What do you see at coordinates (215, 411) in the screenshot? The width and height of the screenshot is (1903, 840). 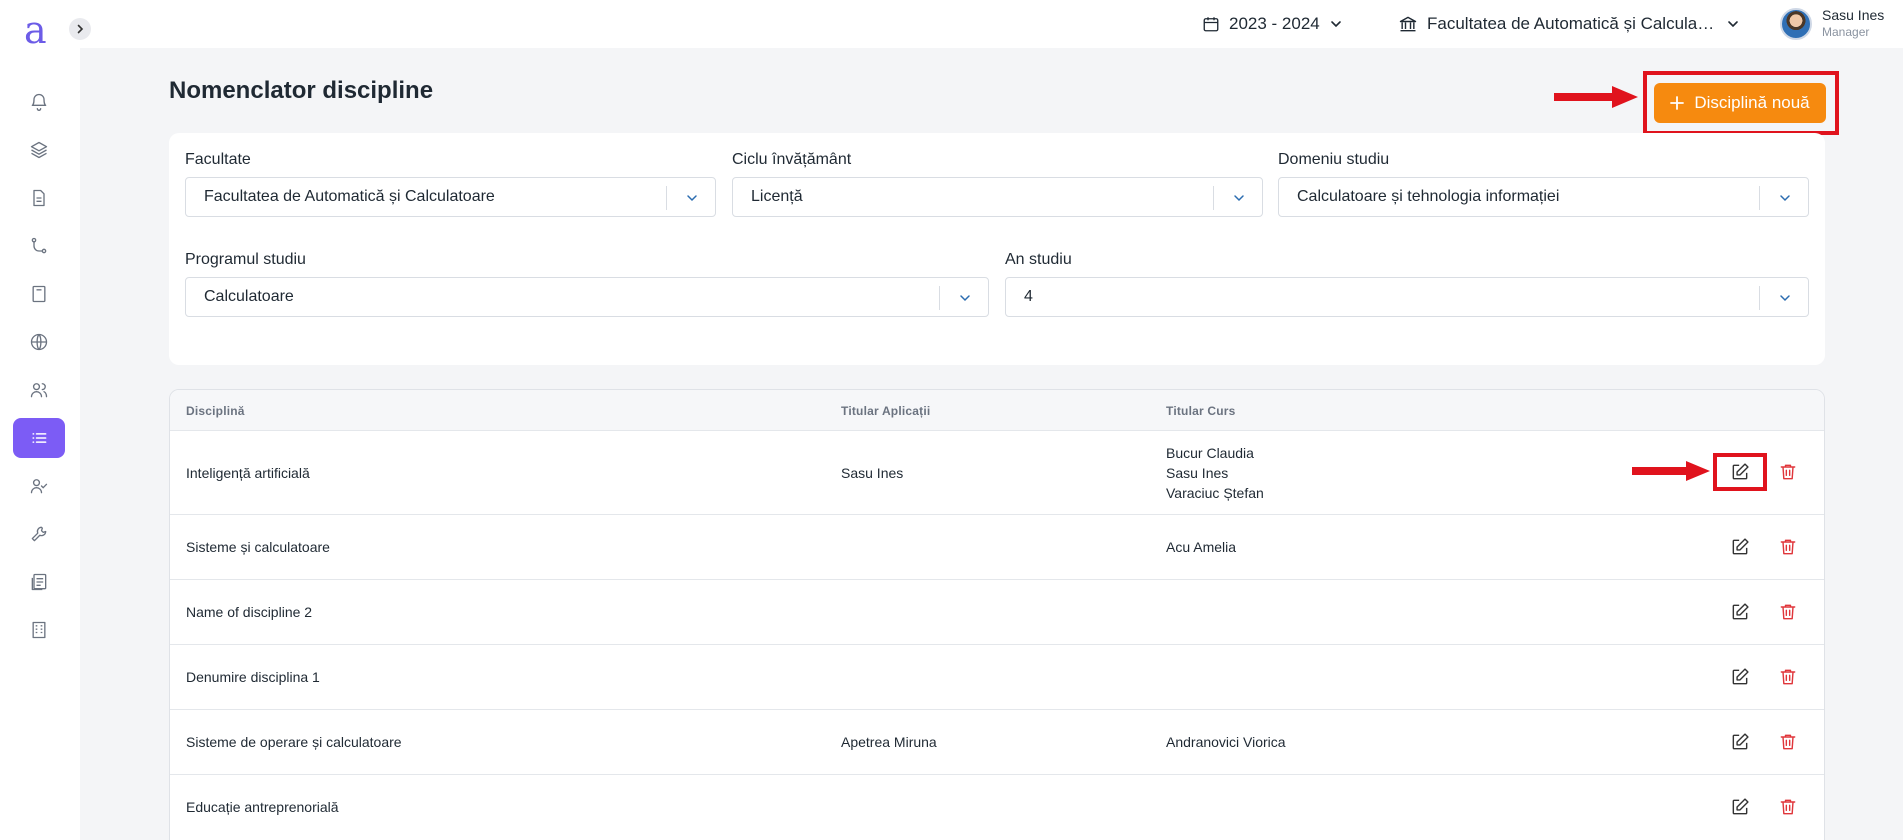 I see `column-header-disciplina: Disciplină` at bounding box center [215, 411].